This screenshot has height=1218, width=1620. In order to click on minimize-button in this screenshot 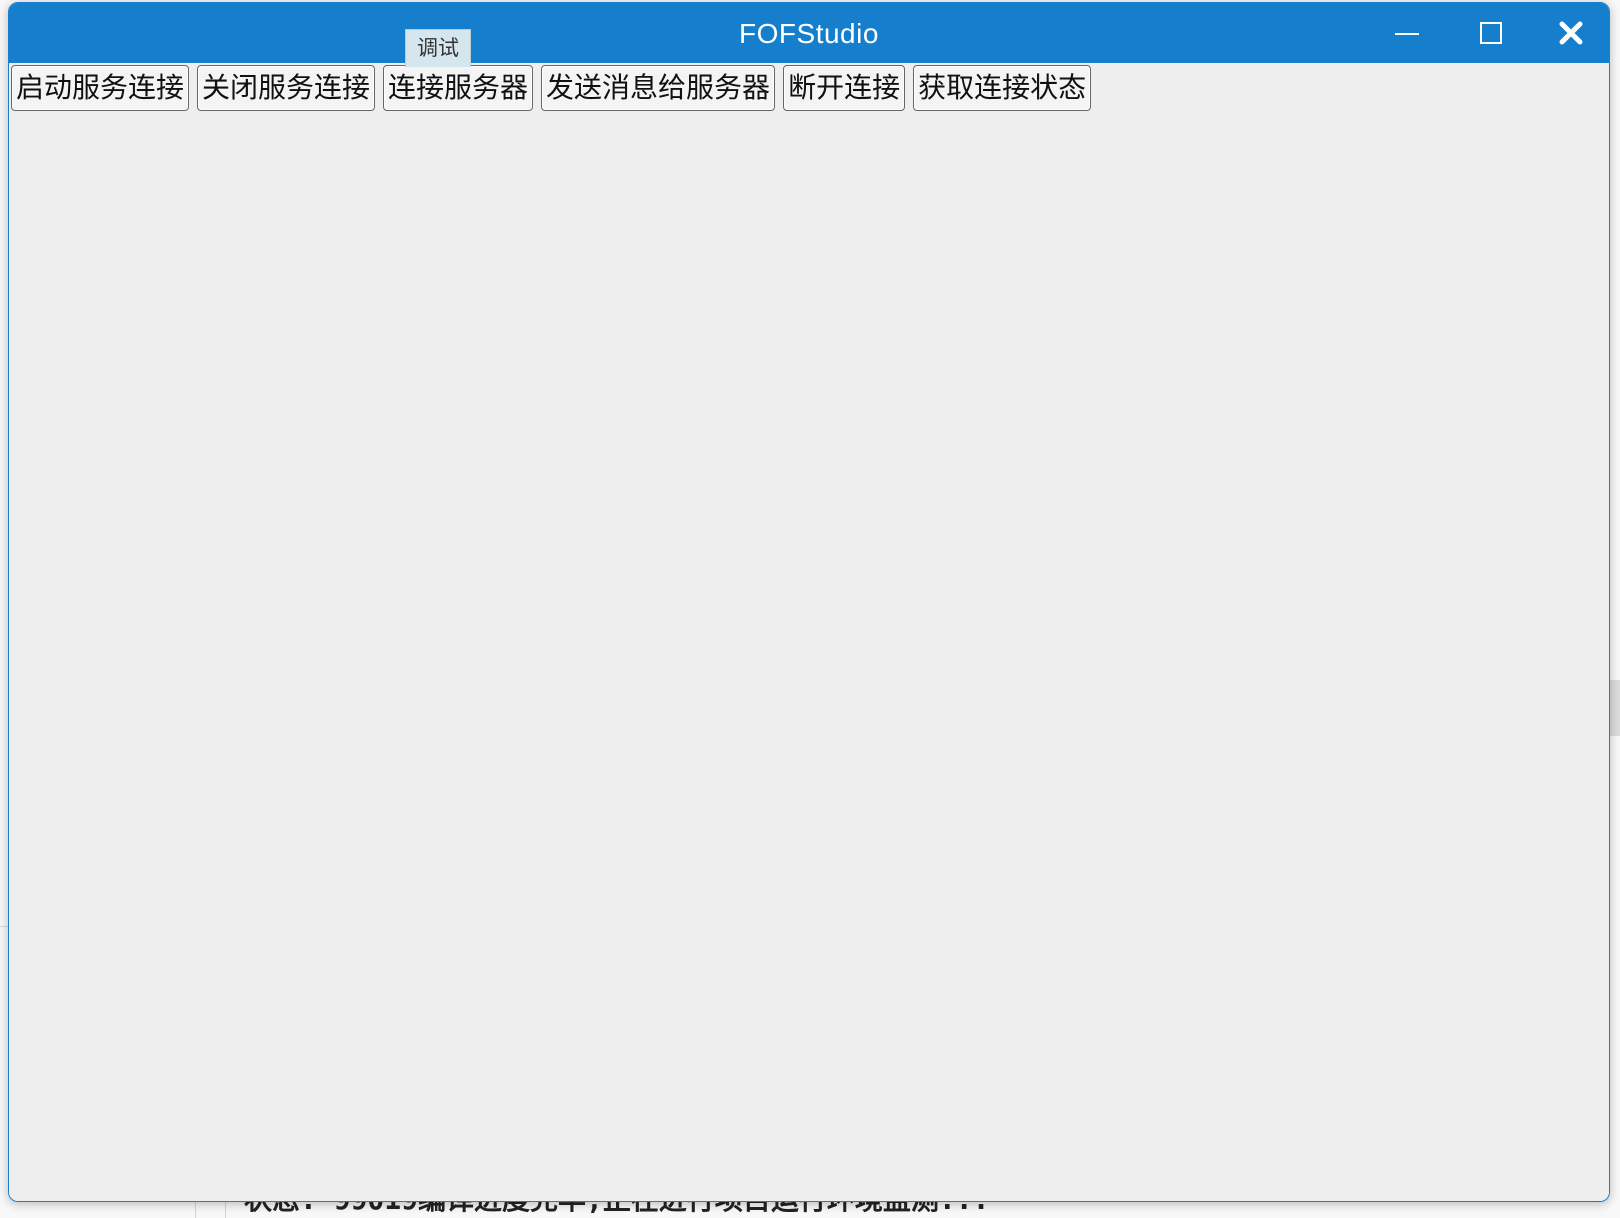, I will do `click(1407, 34)`.